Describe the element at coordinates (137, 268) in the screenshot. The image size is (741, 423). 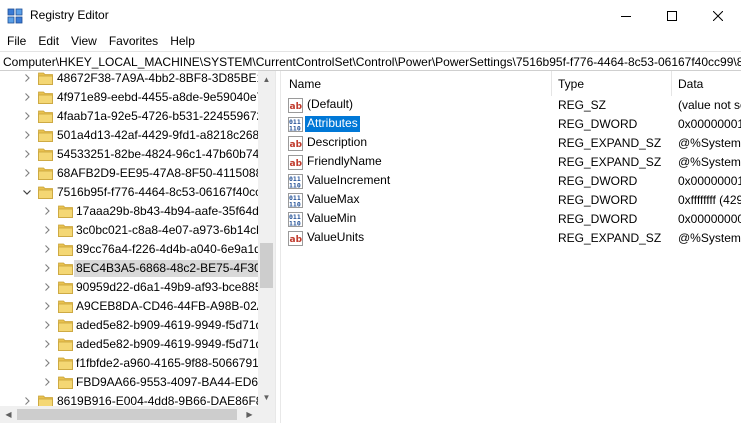
I see `tree-item: 8EC4B3A5-6868-48c2-BE75-4F3044BE88A7` at that location.